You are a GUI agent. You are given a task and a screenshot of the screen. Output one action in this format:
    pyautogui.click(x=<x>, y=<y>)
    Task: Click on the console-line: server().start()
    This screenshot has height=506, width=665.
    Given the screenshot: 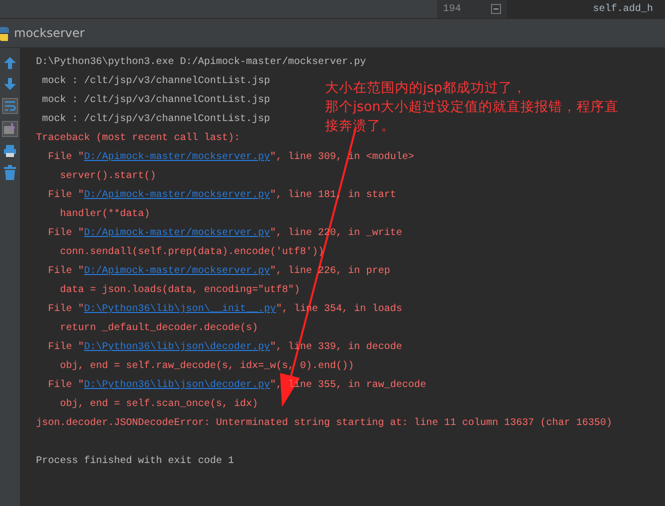 What is the action you would take?
    pyautogui.click(x=107, y=176)
    